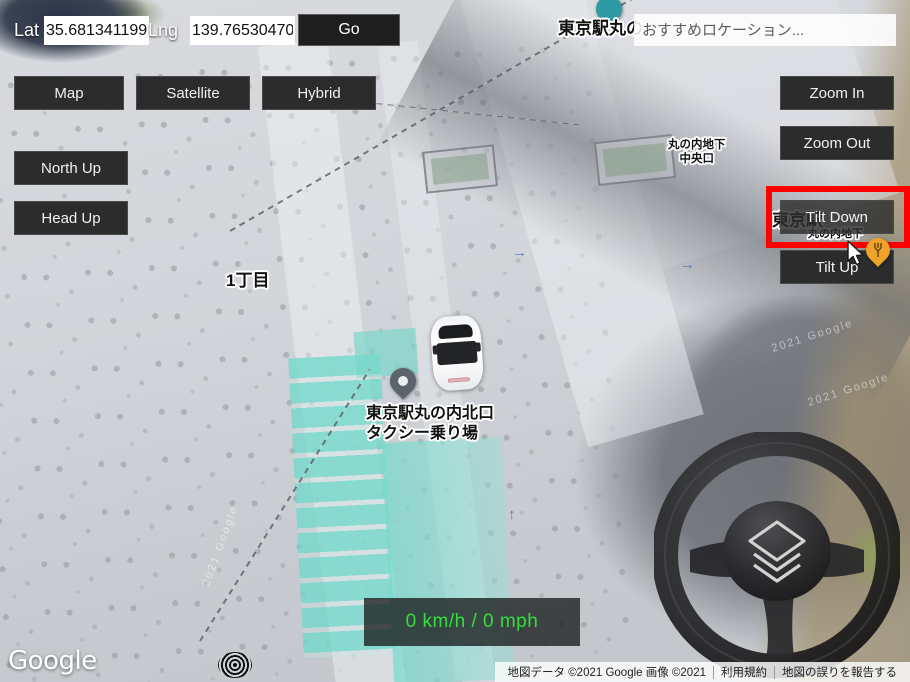 This screenshot has width=910, height=682. I want to click on map-pin-taxi-icon, so click(403, 382).